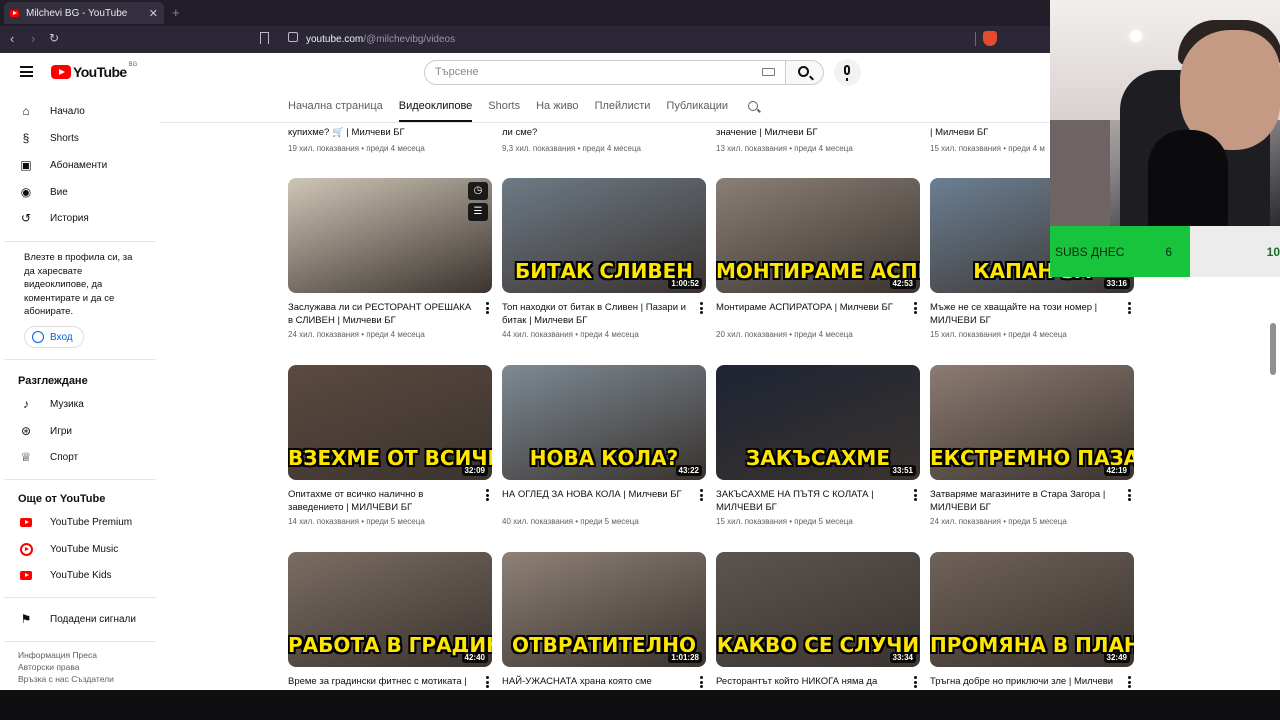 Image resolution: width=1280 pixels, height=720 pixels. What do you see at coordinates (1032, 609) in the screenshot?
I see `video-thumbnail: ПРОМЯНА В ПЛАНА 32:49` at bounding box center [1032, 609].